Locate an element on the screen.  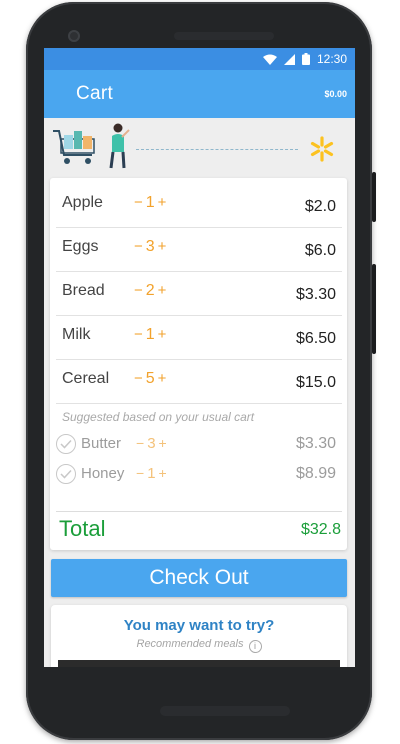
item-price: $8.99 is located at coordinates (315, 473).